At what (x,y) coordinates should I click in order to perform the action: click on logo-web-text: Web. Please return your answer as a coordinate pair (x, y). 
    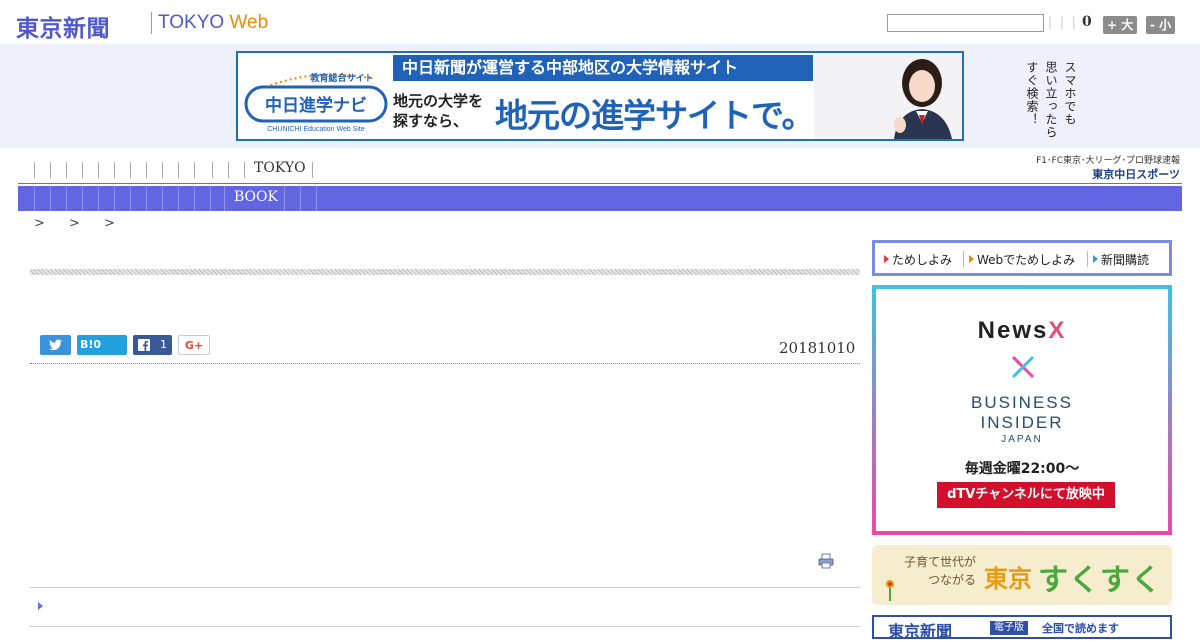
    Looking at the image, I should click on (249, 22).